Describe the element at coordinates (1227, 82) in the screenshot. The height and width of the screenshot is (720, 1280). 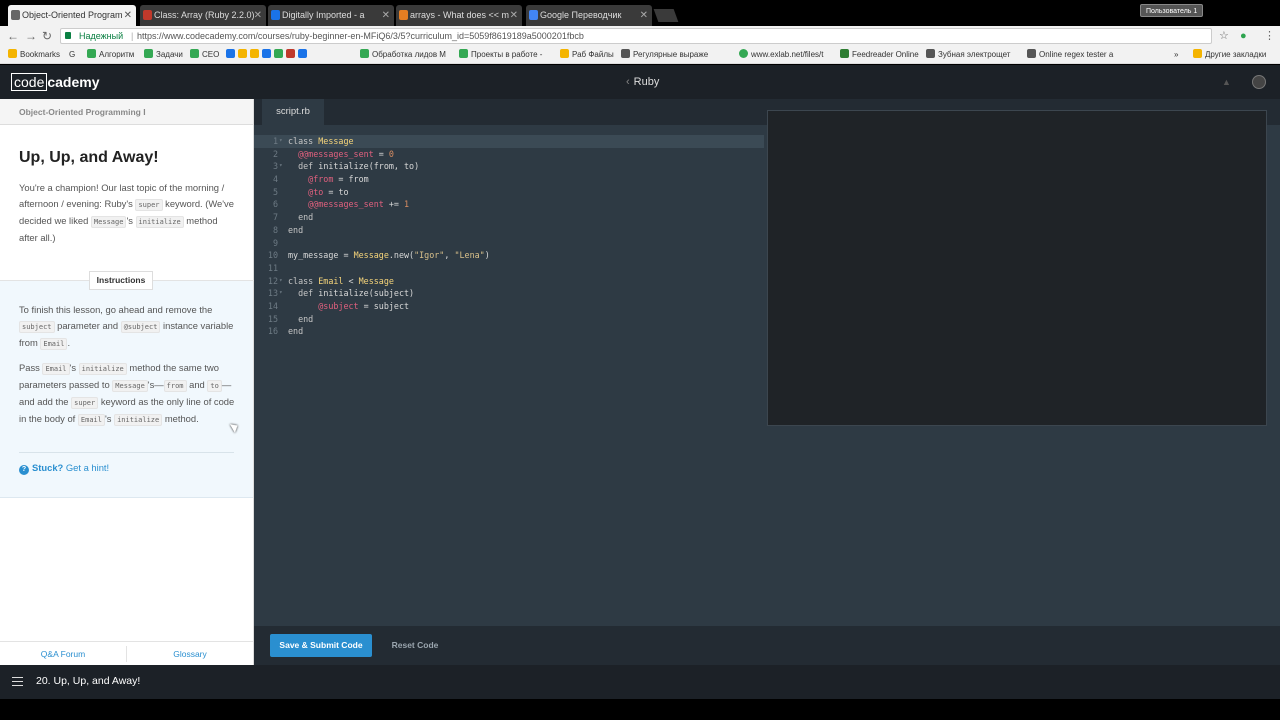
I see `bell-icon: ▲` at that location.